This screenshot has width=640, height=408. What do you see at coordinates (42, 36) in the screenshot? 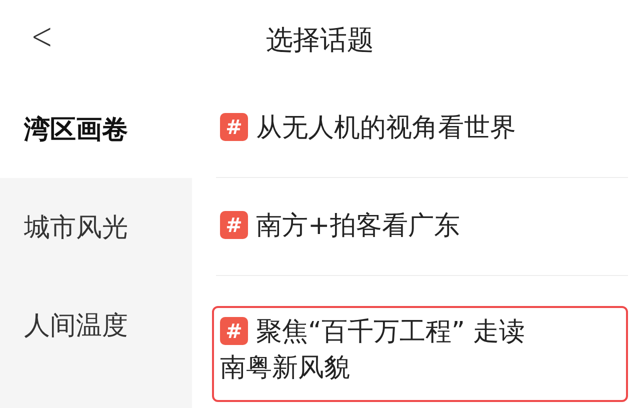
I see `back-button: <` at bounding box center [42, 36].